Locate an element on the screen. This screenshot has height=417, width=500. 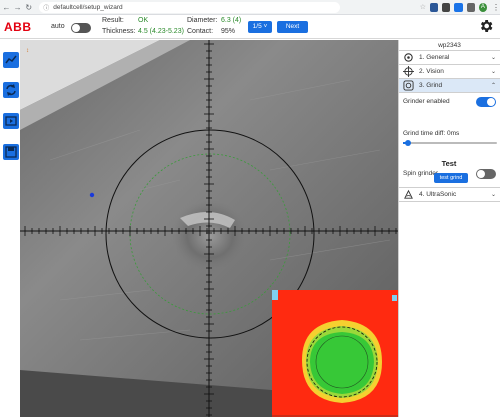
chart-line-icon is located at coordinates (11, 59).